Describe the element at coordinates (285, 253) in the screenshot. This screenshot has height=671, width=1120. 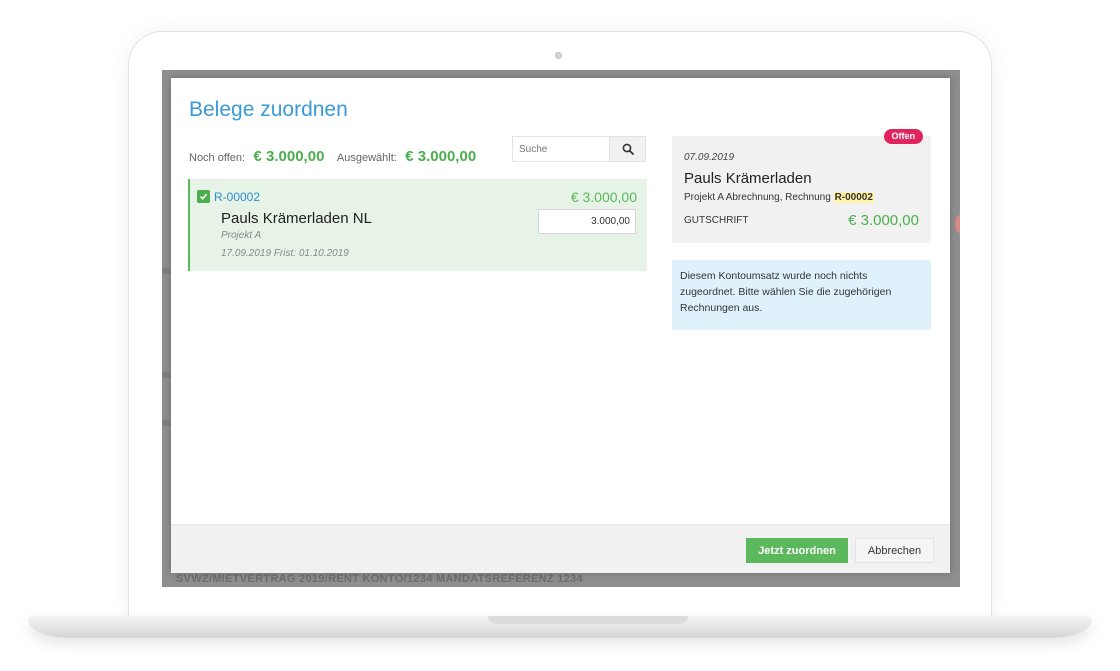
I see `invoice-dates: 17.09.2019 Frist: 01.10.2019` at that location.